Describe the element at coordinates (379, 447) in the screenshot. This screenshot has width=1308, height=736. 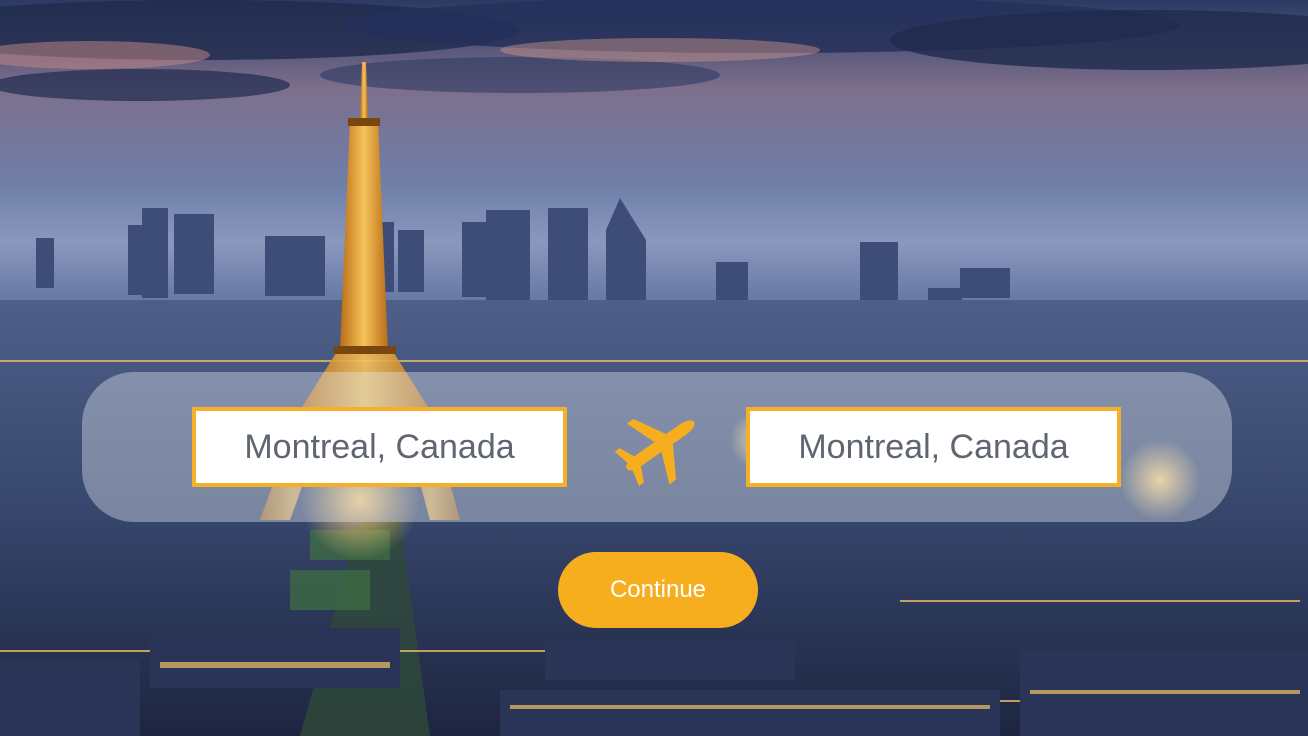
I see `origin-field: Montreal, Canada` at that location.